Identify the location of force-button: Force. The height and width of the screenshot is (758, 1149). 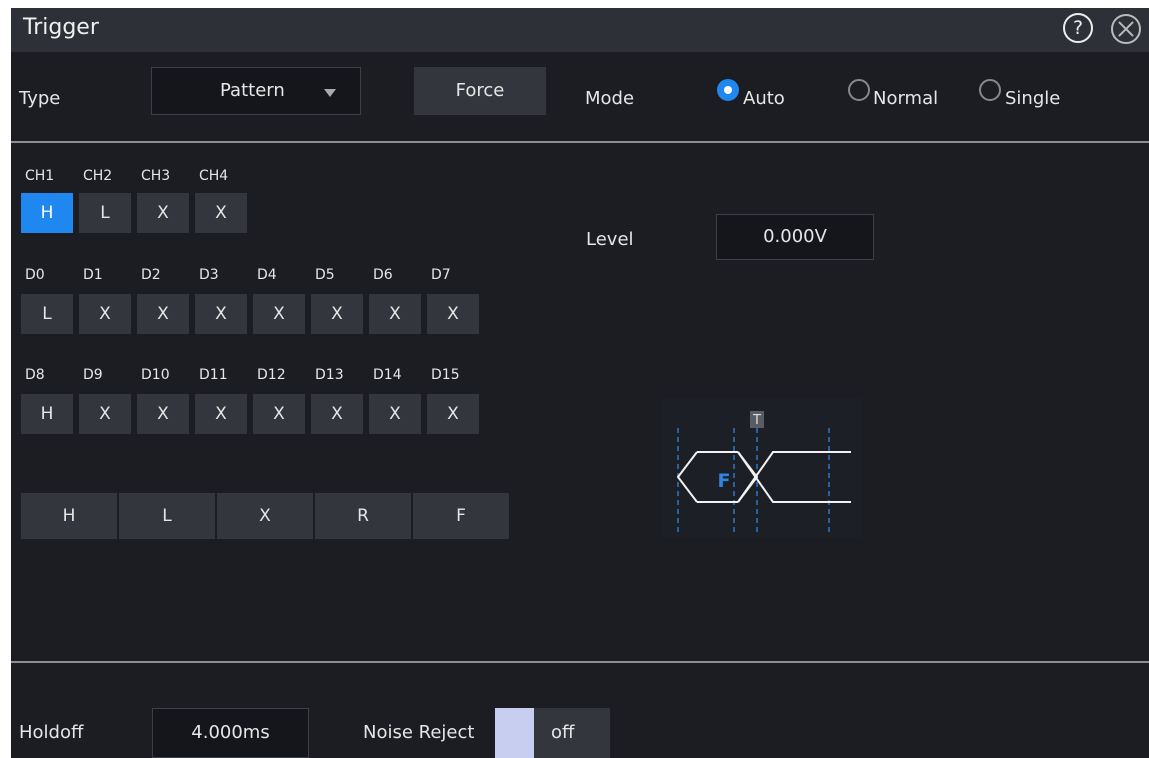
(480, 91).